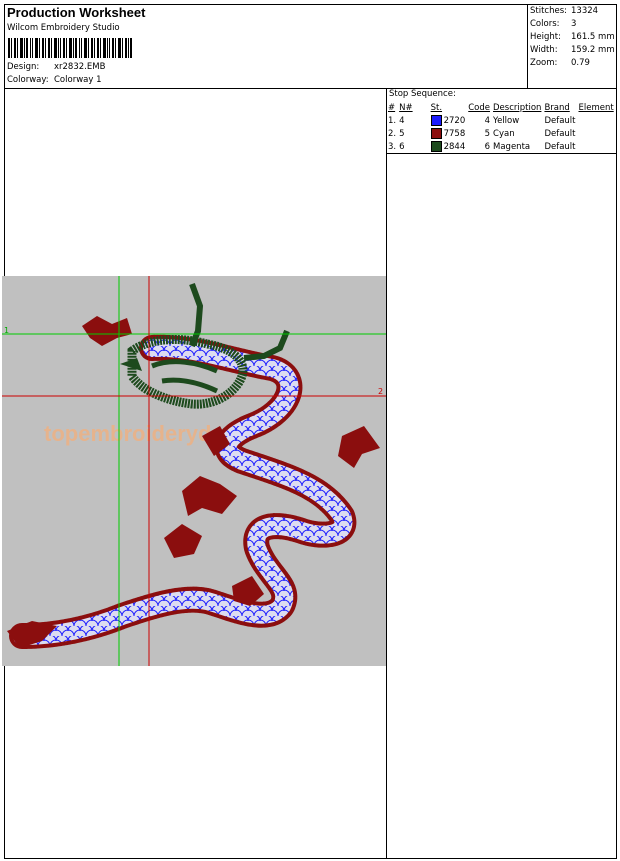 The image size is (620, 861). Describe the element at coordinates (517, 107) in the screenshot. I see `column-header: Description` at that location.